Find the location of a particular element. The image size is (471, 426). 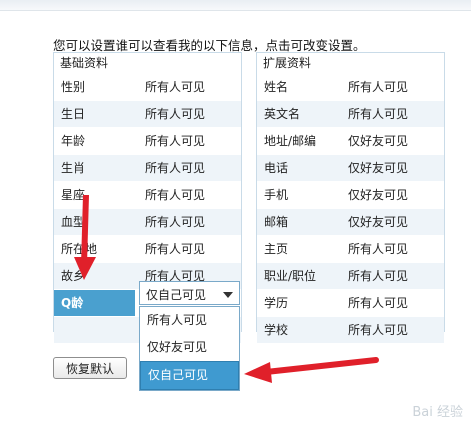

privacy-row: 生日 所有人可见 is located at coordinates (147, 113).